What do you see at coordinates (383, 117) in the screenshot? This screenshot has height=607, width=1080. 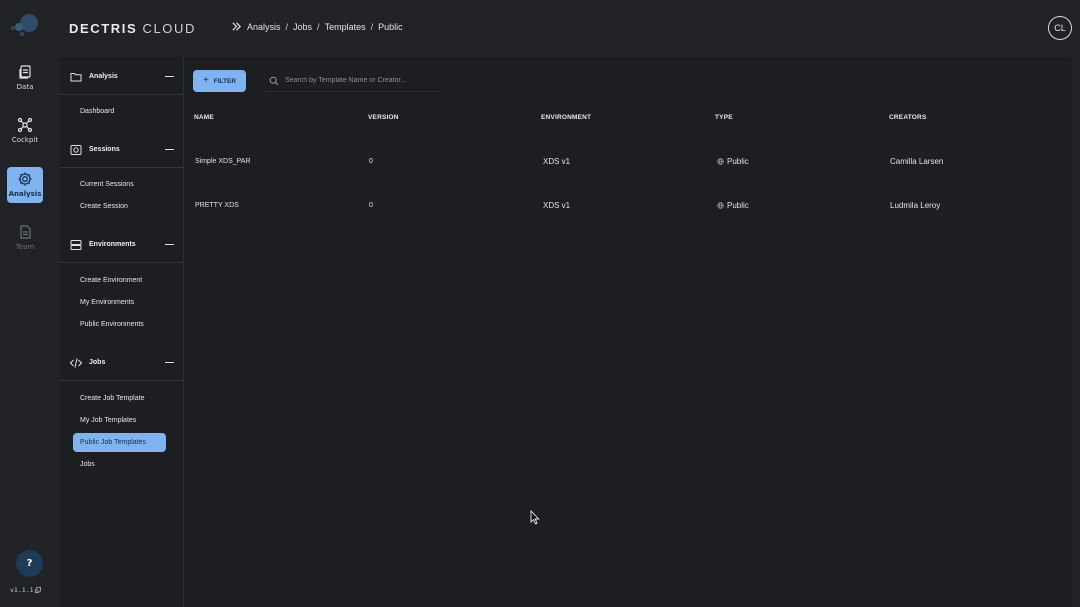 I see `column-header-version: VERSION` at bounding box center [383, 117].